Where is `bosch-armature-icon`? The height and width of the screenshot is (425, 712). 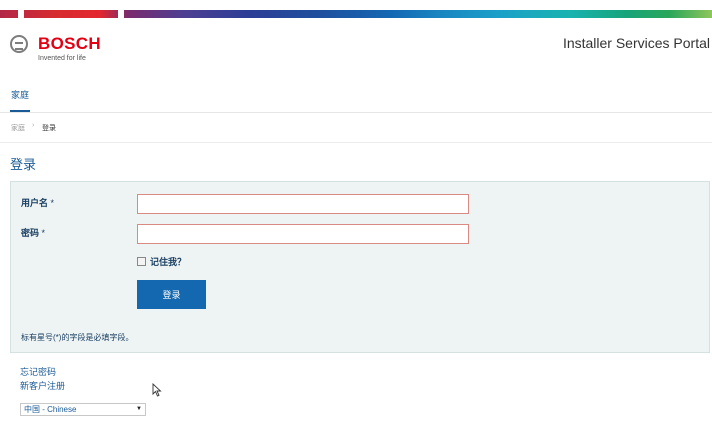
bosch-armature-icon is located at coordinates (19, 44).